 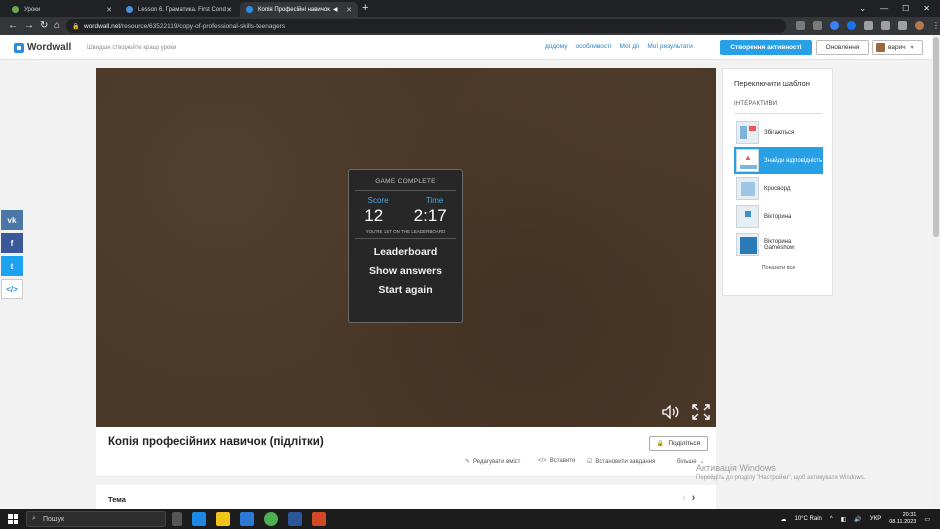 I want to click on embed-share-button: </>, so click(x=12, y=289).